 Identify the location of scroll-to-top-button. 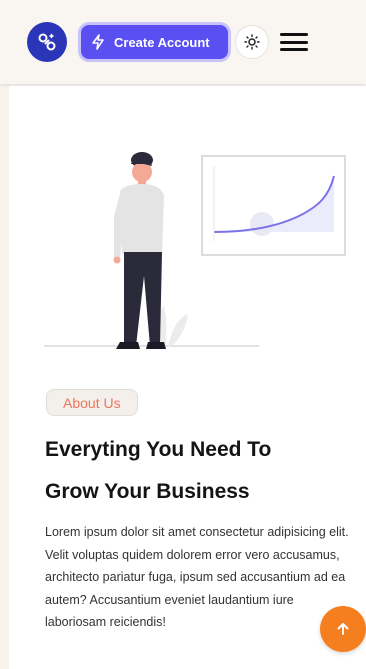
(343, 629).